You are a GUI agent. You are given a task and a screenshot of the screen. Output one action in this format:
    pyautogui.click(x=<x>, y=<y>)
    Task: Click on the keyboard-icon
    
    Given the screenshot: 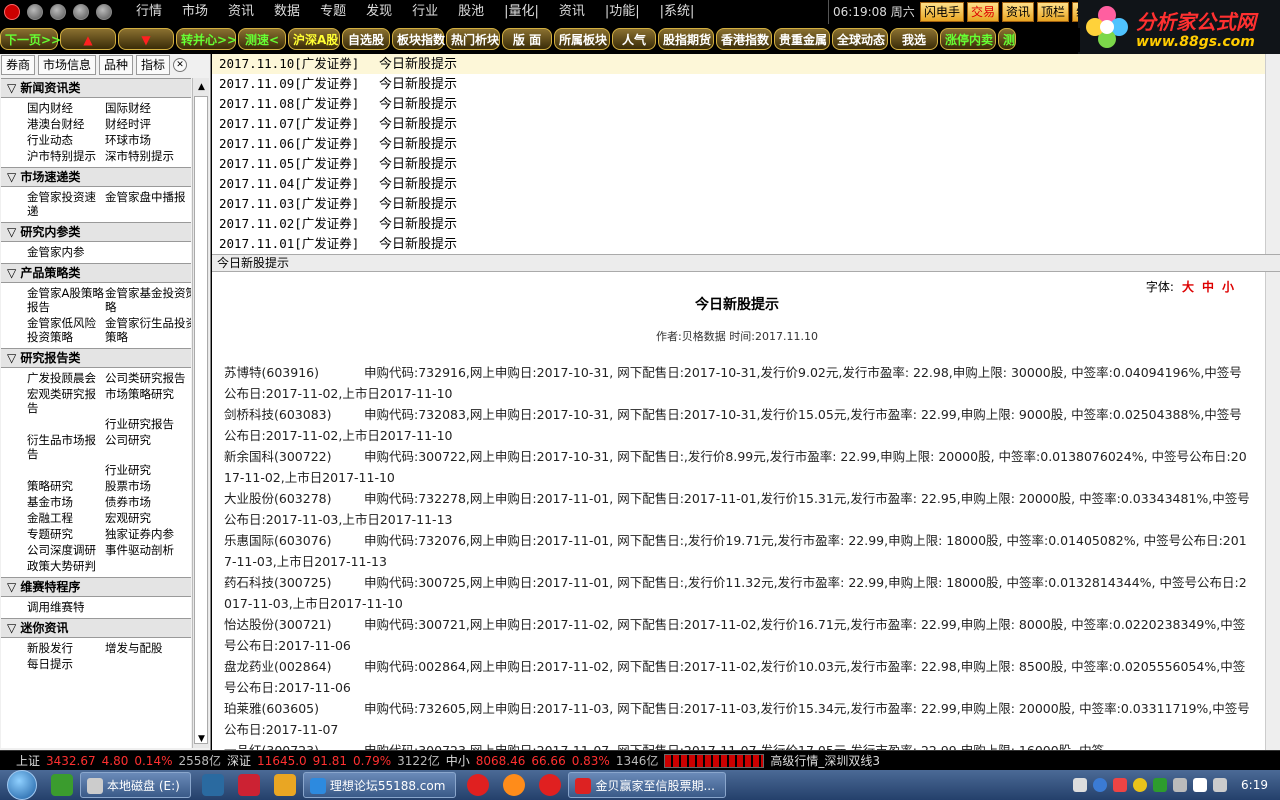 What is the action you would take?
    pyautogui.click(x=1080, y=785)
    